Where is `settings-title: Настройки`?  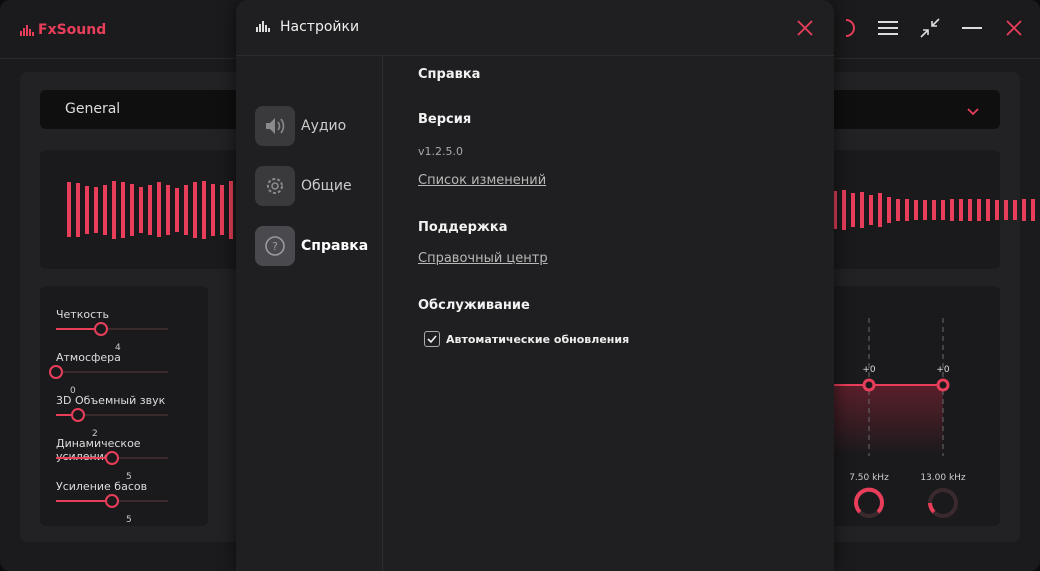 settings-title: Настройки is located at coordinates (320, 27).